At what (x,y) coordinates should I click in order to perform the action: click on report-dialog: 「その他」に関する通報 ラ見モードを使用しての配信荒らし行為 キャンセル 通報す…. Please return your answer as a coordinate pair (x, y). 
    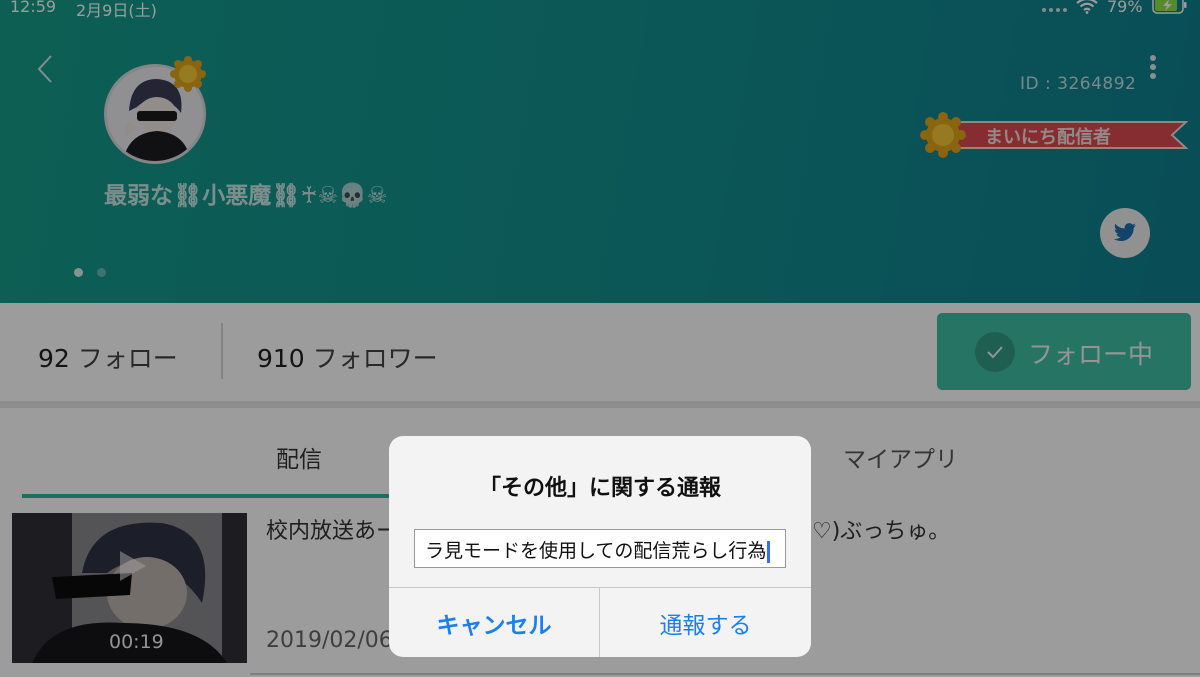
    Looking at the image, I should click on (600, 546).